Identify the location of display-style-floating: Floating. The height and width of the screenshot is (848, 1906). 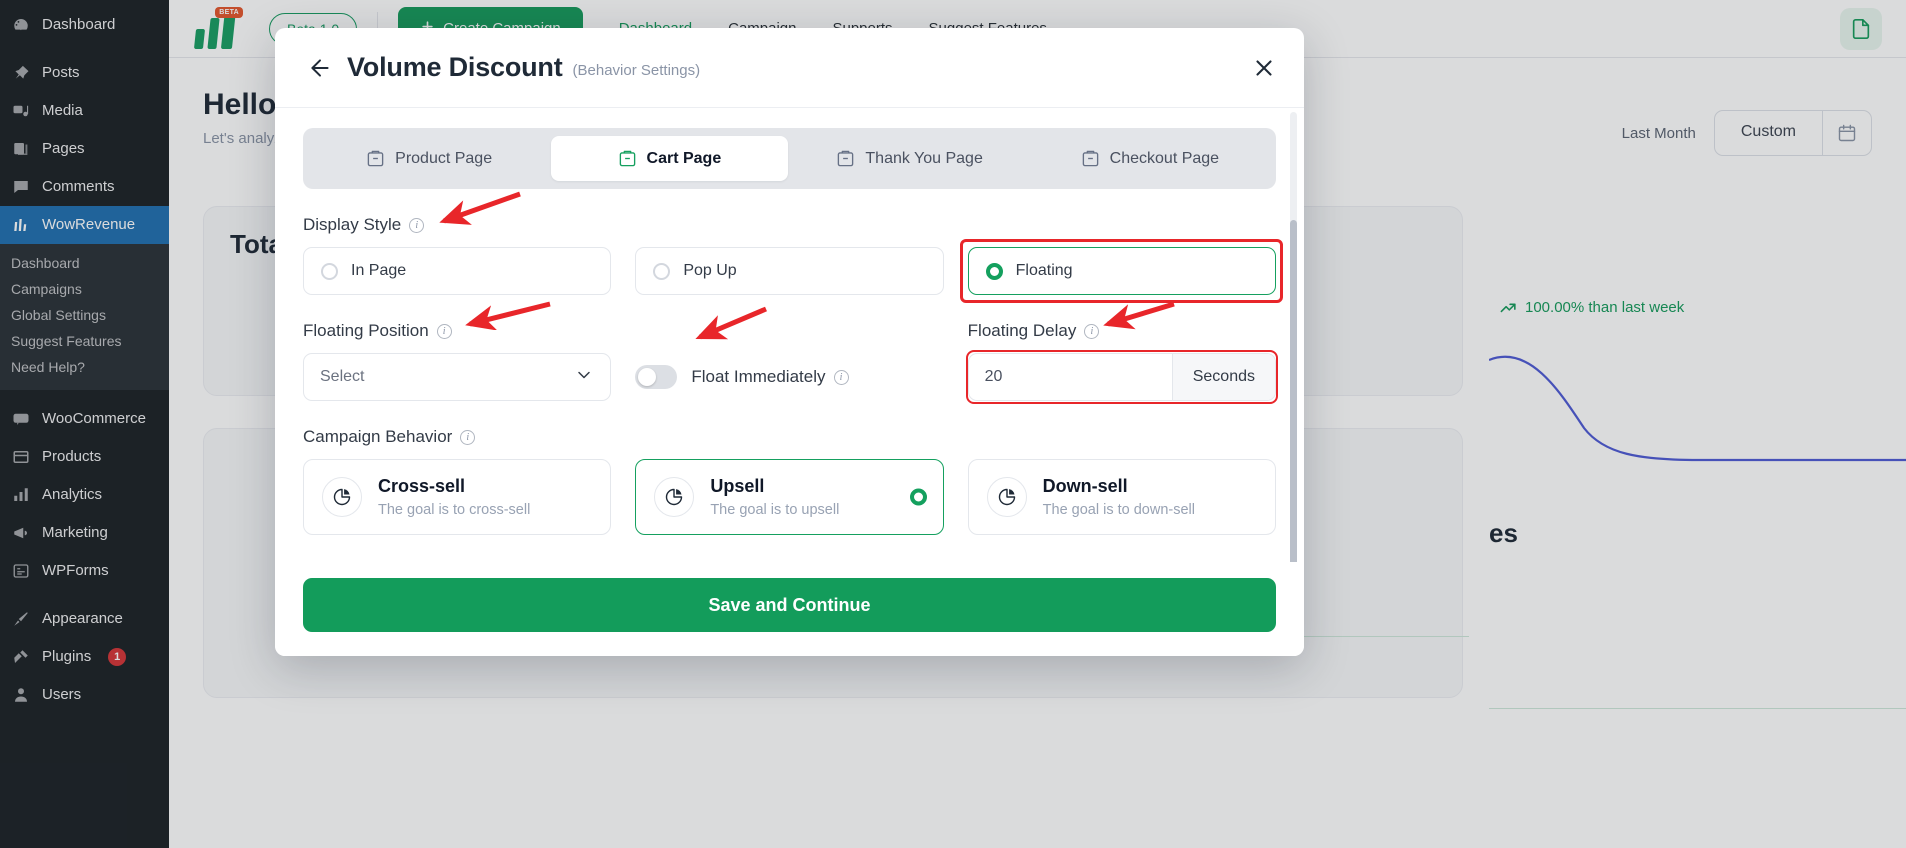
(1121, 271).